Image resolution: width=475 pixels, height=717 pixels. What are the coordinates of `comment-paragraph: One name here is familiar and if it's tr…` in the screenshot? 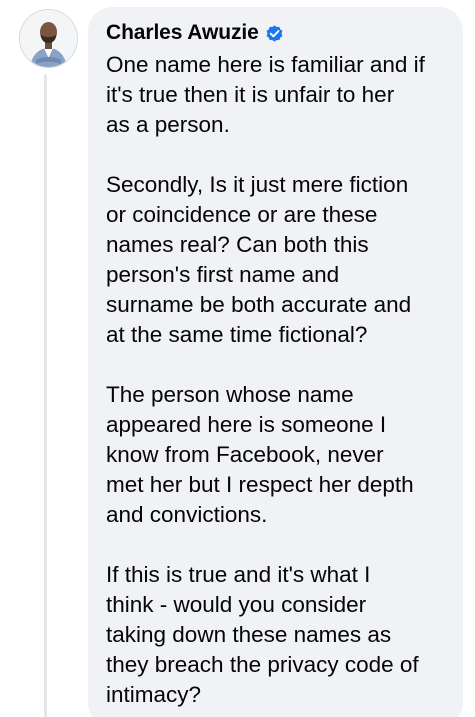 It's located at (265, 94).